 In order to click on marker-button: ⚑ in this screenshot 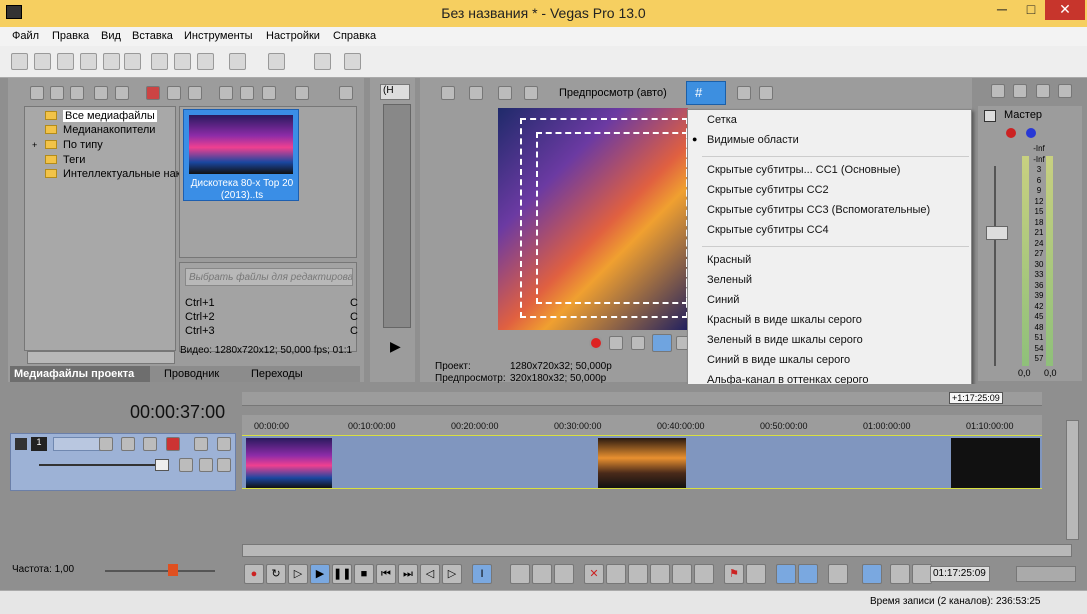, I will do `click(734, 574)`.